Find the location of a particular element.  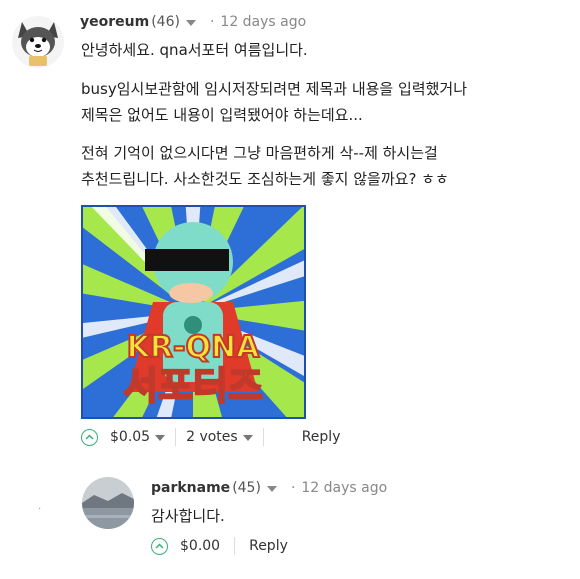

supporters-banner-image: KR-QNA 서포터즈 is located at coordinates (193, 312).